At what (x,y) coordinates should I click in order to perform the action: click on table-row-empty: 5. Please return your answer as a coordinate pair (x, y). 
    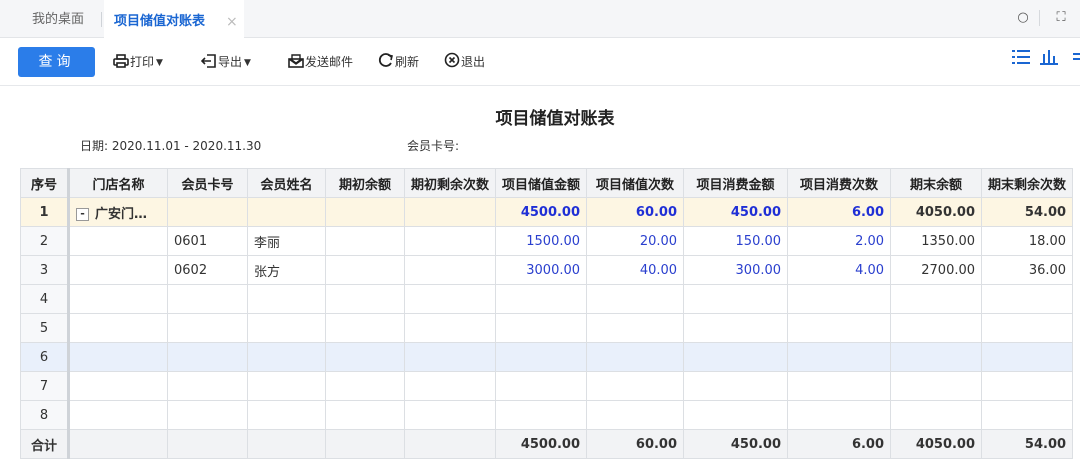
    Looking at the image, I should click on (547, 328).